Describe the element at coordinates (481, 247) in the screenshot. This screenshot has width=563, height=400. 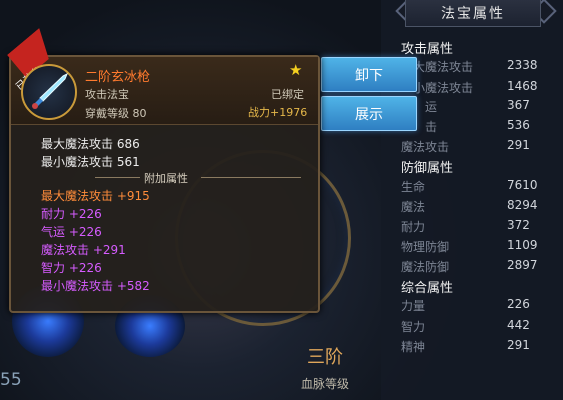
I see `defense-row: 物理防御 1109` at that location.